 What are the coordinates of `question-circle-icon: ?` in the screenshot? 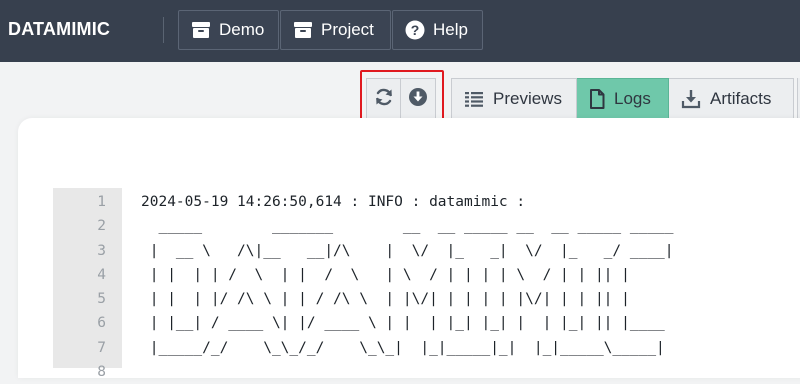 It's located at (415, 30).